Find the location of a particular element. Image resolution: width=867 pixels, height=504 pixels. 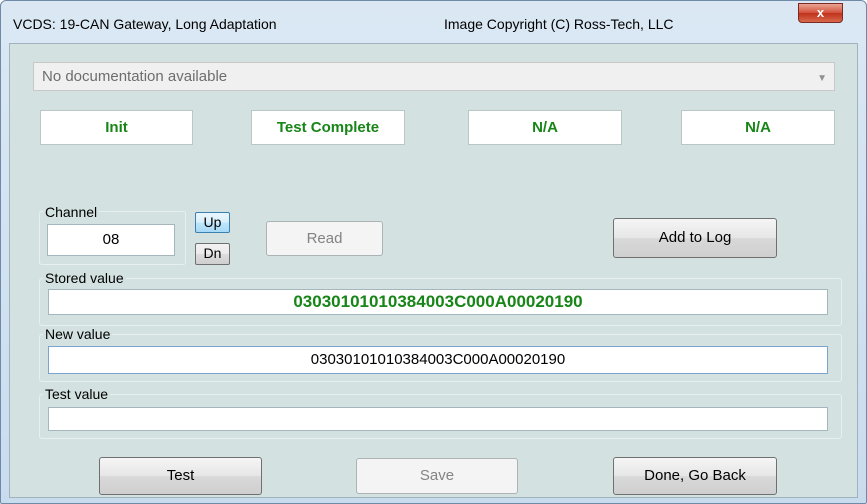

done-go-back-button: Done, Go Back is located at coordinates (695, 476).